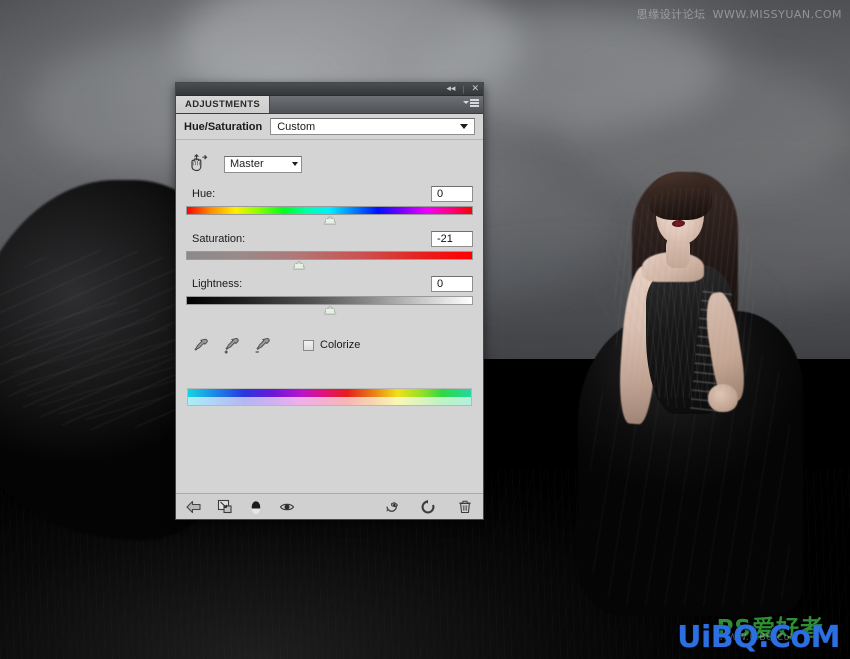  What do you see at coordinates (466, 103) in the screenshot?
I see `panel-menu-triangle` at bounding box center [466, 103].